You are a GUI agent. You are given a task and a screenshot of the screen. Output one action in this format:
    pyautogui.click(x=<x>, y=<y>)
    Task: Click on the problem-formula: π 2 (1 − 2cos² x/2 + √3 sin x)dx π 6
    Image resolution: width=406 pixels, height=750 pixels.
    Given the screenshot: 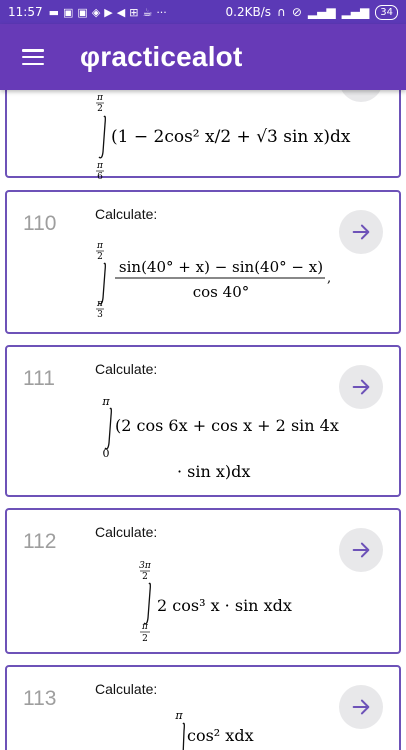 What is the action you would take?
    pyautogui.click(x=223, y=136)
    